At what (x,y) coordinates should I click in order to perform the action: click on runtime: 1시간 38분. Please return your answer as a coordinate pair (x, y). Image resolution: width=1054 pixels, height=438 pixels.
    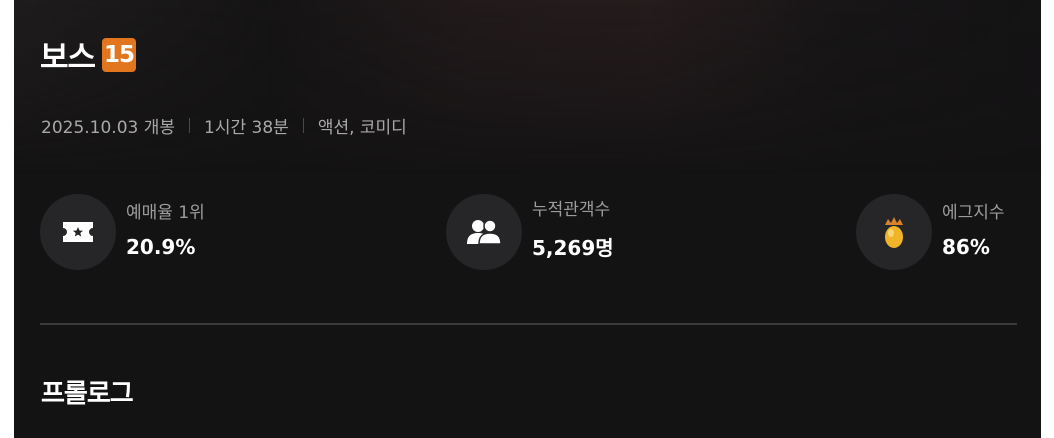
    Looking at the image, I should click on (246, 128).